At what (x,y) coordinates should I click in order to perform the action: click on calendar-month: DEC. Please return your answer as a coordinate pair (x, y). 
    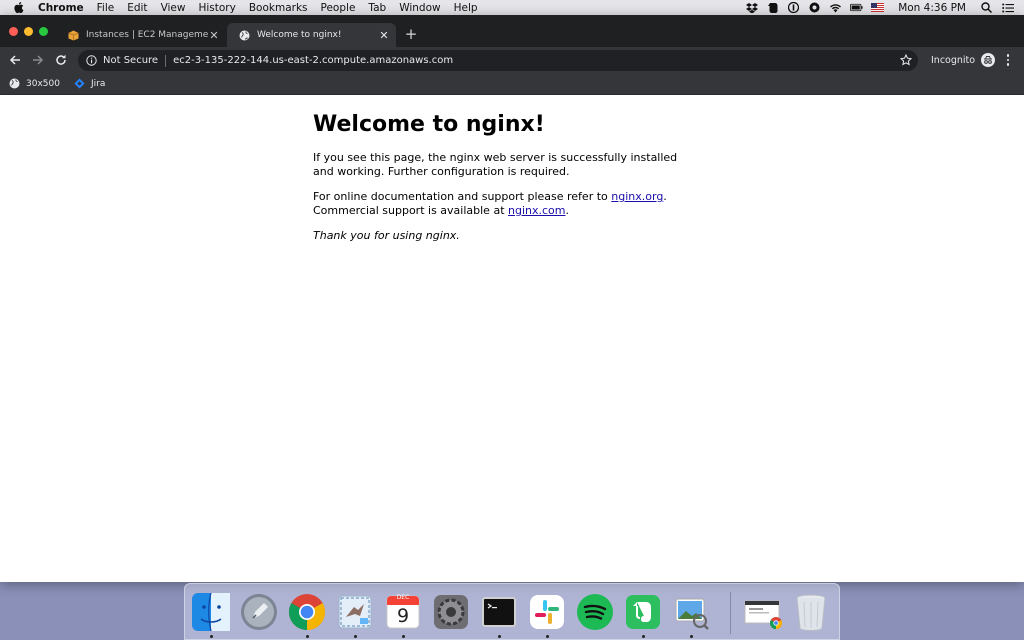
    Looking at the image, I should click on (403, 597).